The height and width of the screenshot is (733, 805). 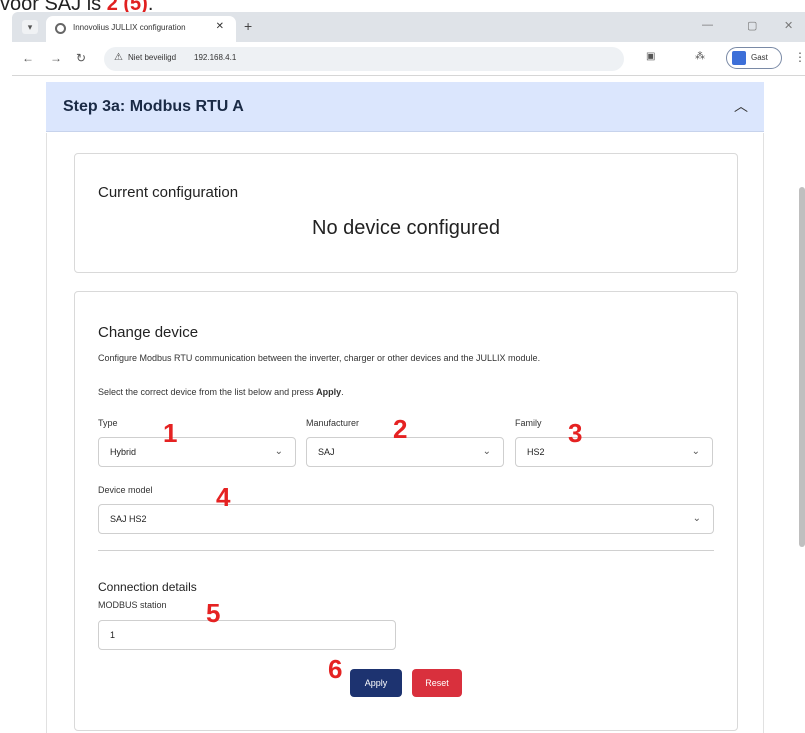 I want to click on globe-icon, so click(x=60, y=28).